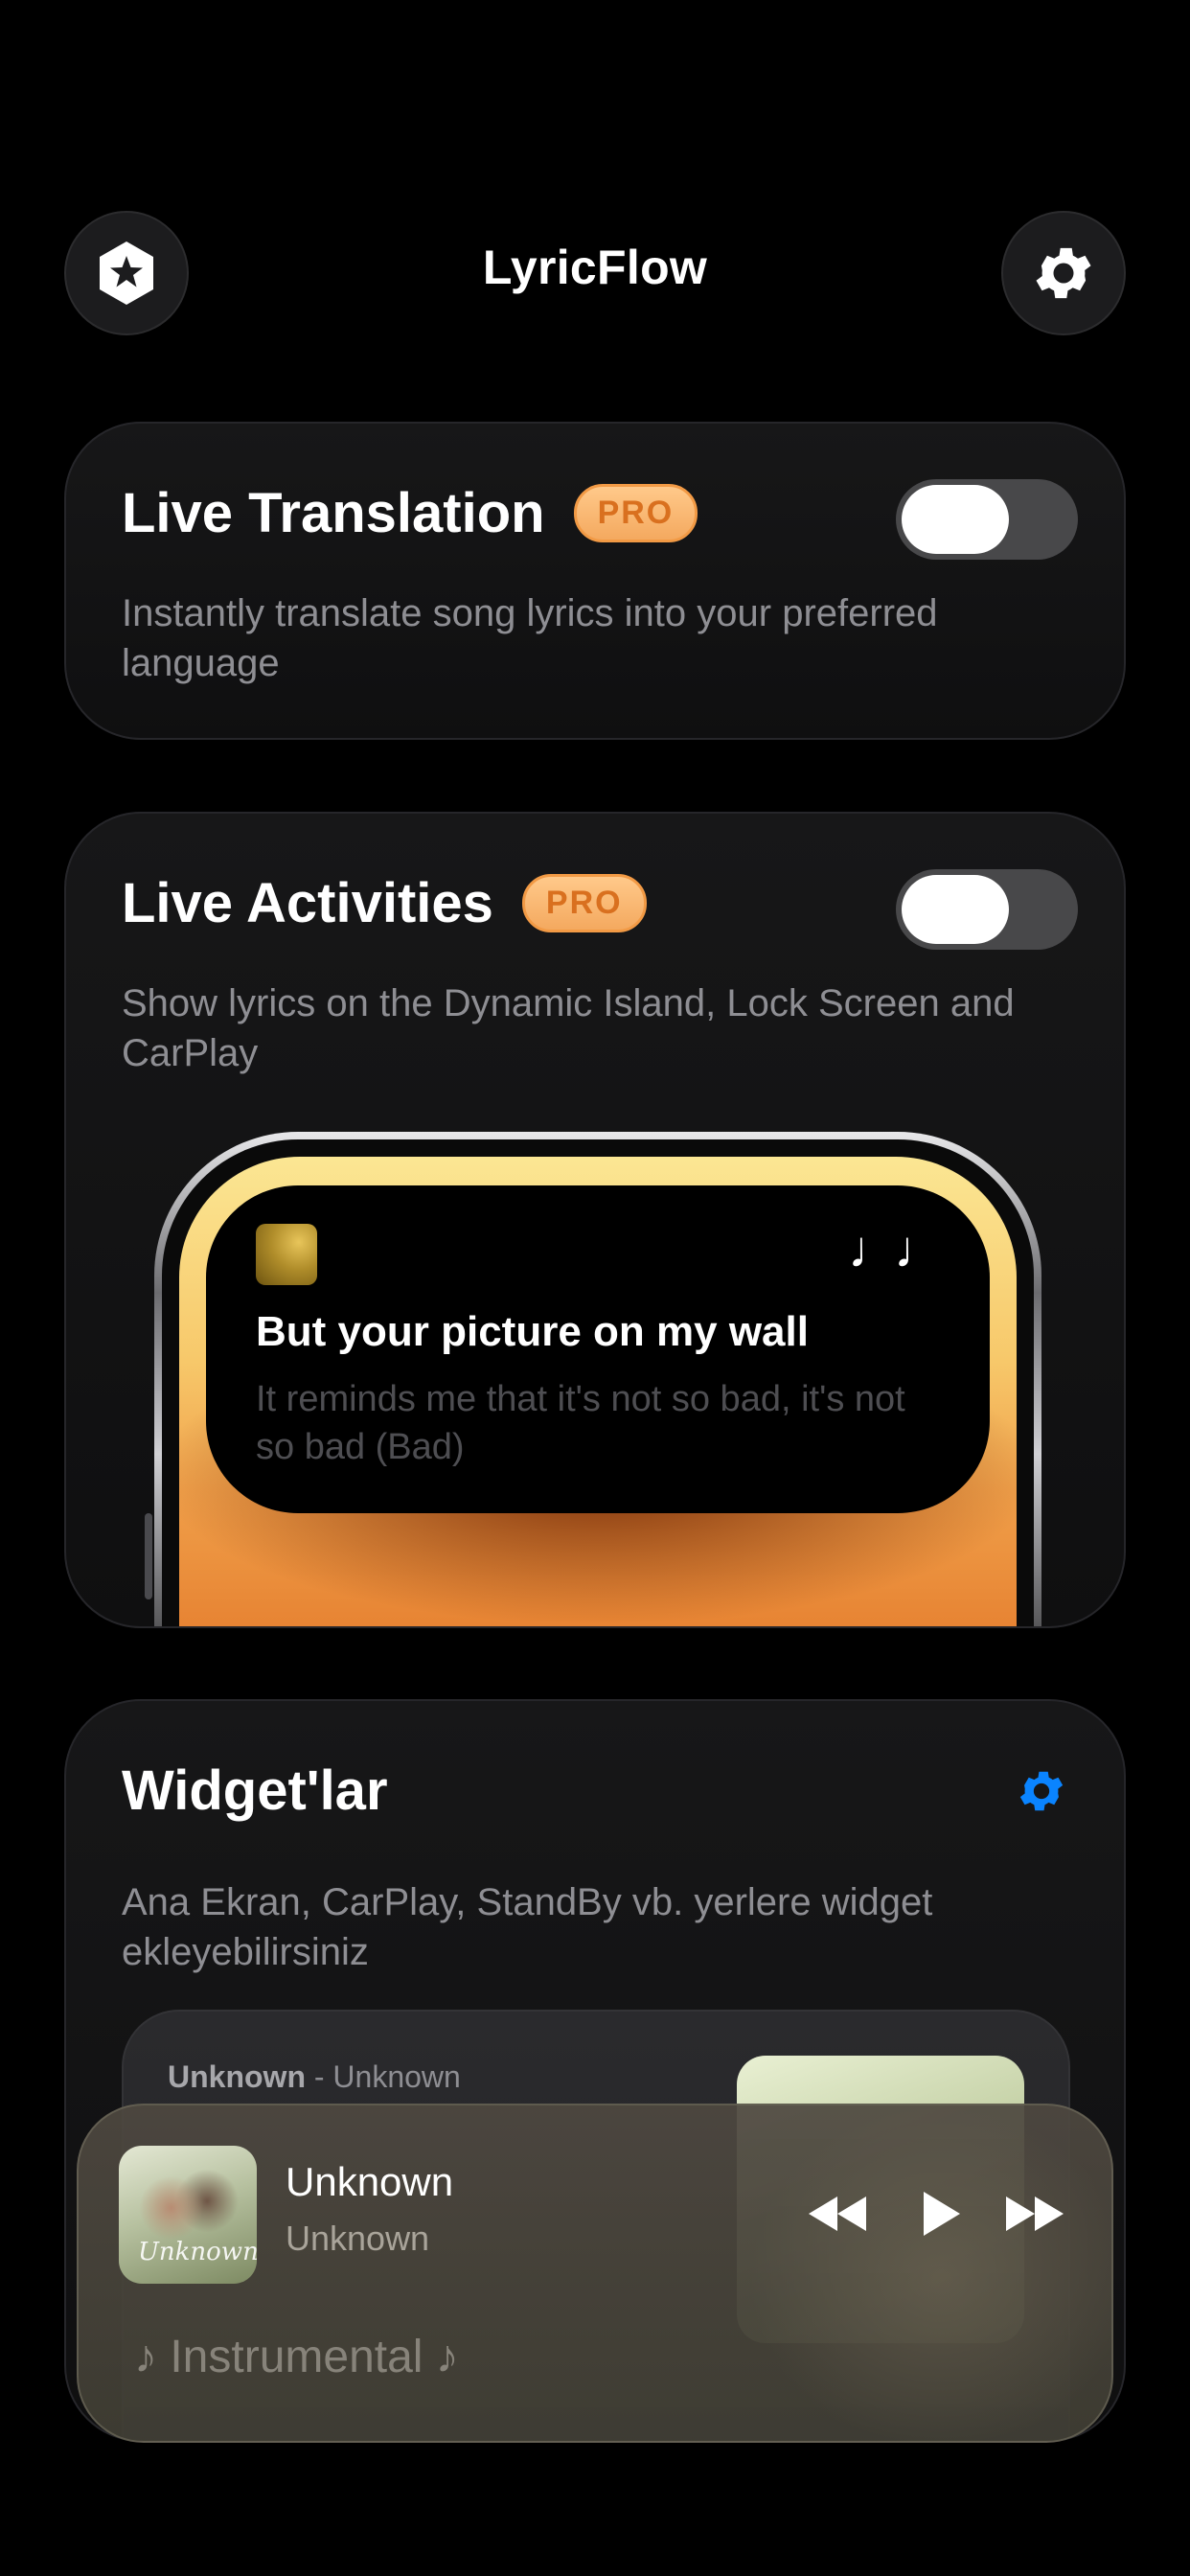  Describe the element at coordinates (897, 1249) in the screenshot. I see `music-note-icon: ♩♩` at that location.